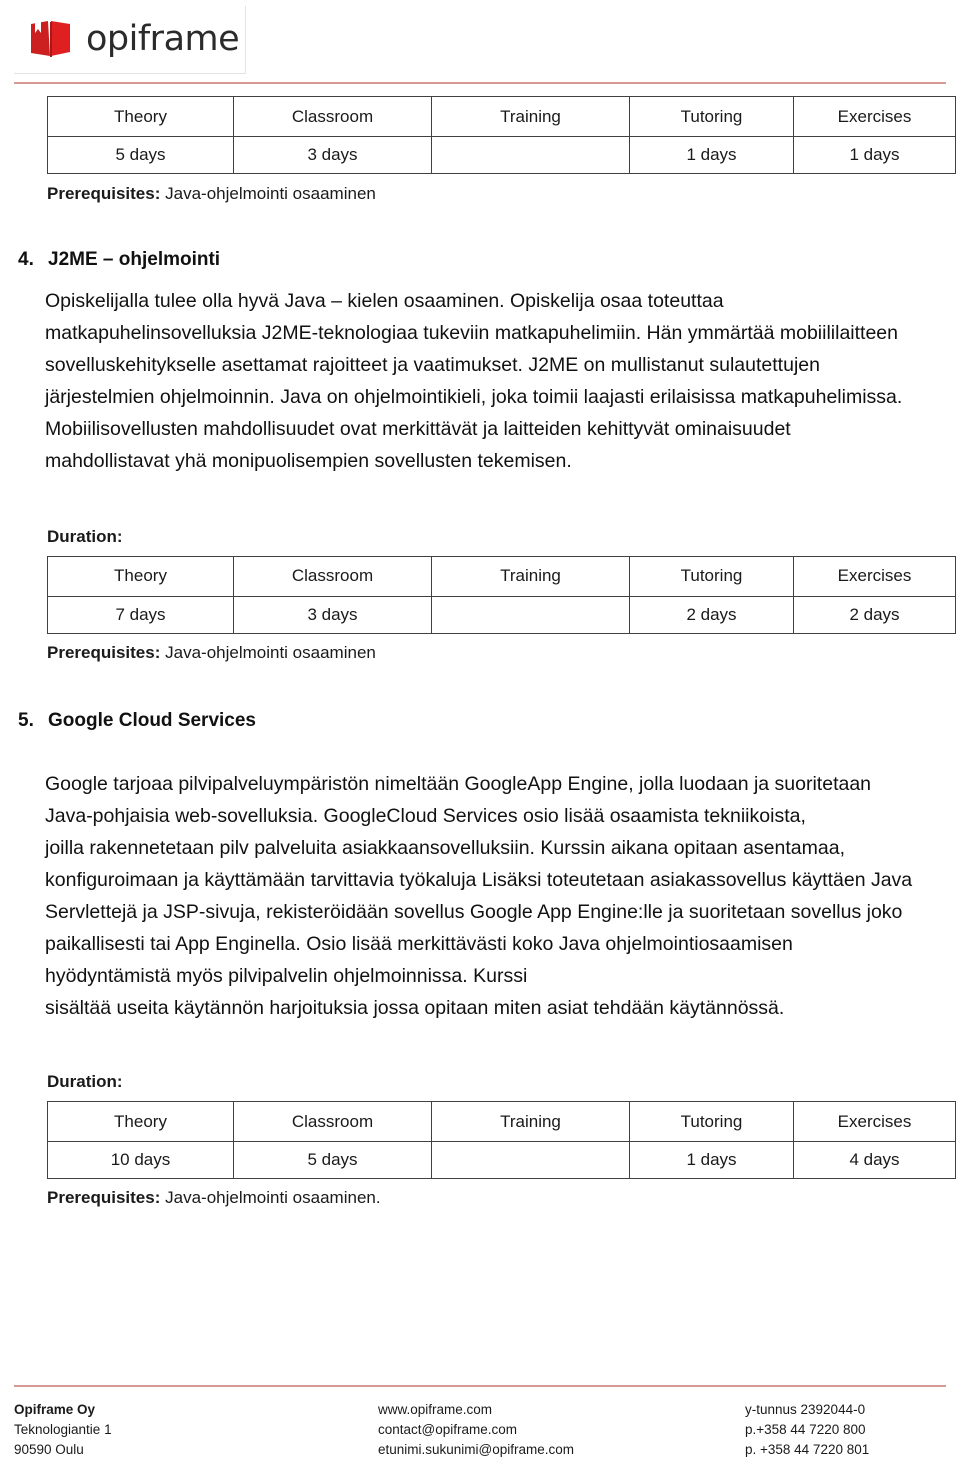  Describe the element at coordinates (49, 1449) in the screenshot. I see `footer-city: 90590 Oulu` at that location.